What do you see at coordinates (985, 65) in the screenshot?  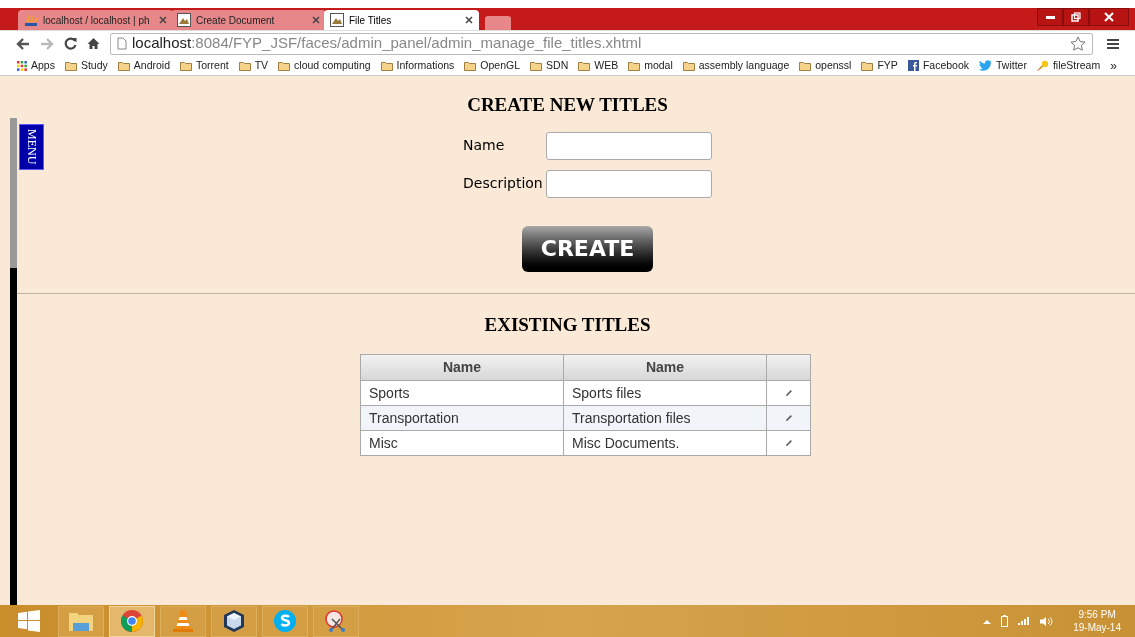 I see `bird-icon` at bounding box center [985, 65].